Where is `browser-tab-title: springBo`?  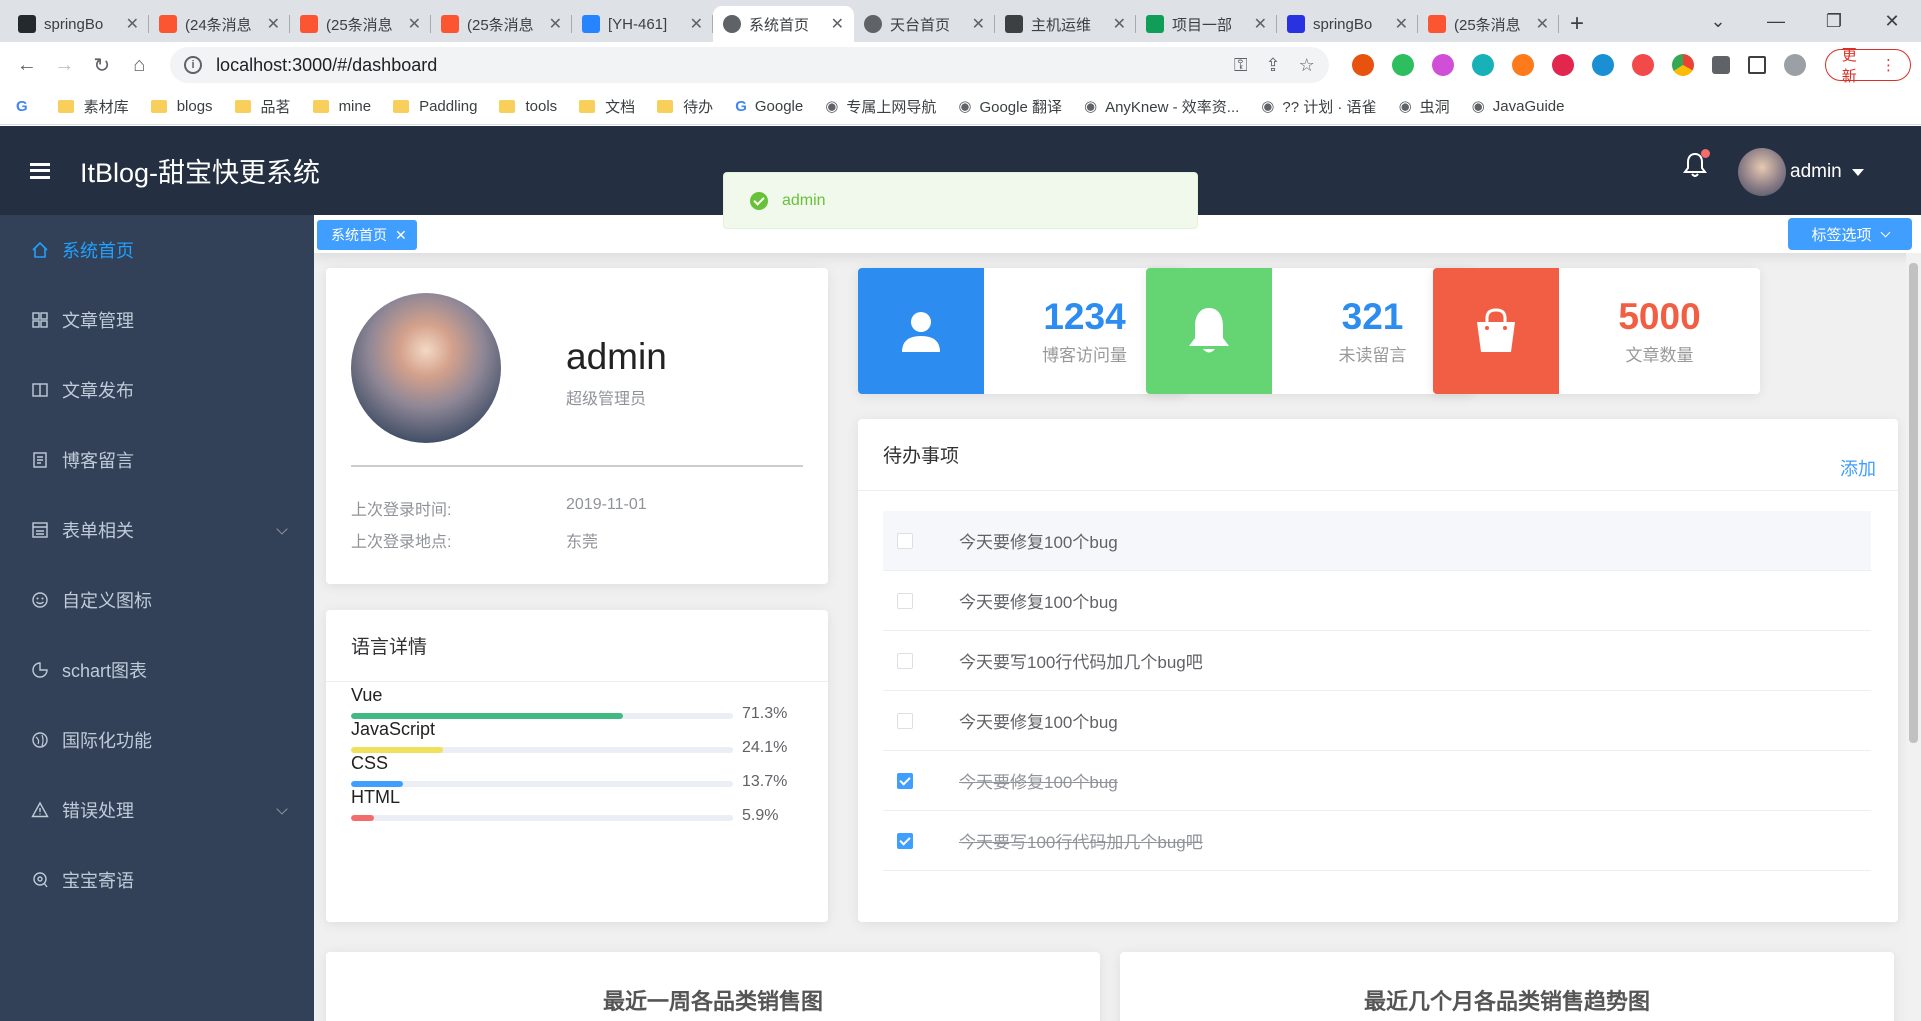
browser-tab-title: springBo is located at coordinates (1343, 24).